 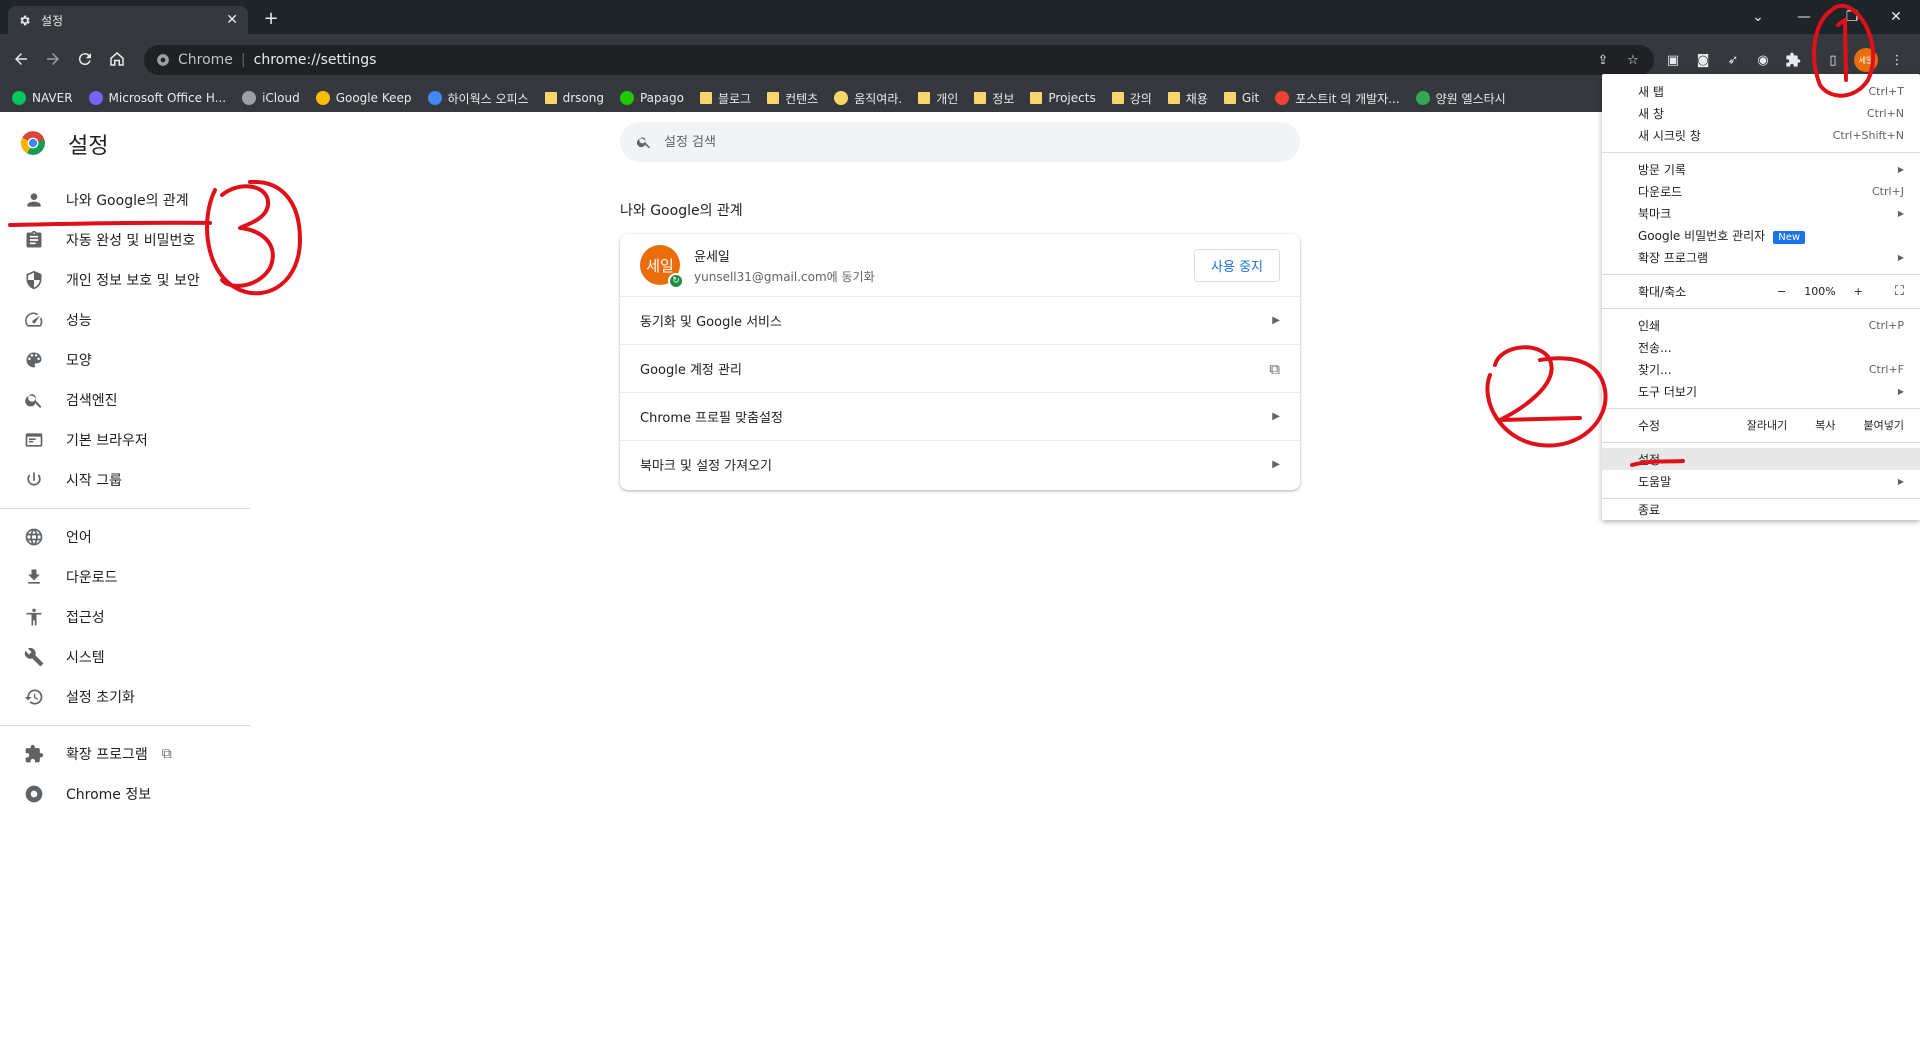 What do you see at coordinates (1896, 17) in the screenshot?
I see `window-close-button: ✕` at bounding box center [1896, 17].